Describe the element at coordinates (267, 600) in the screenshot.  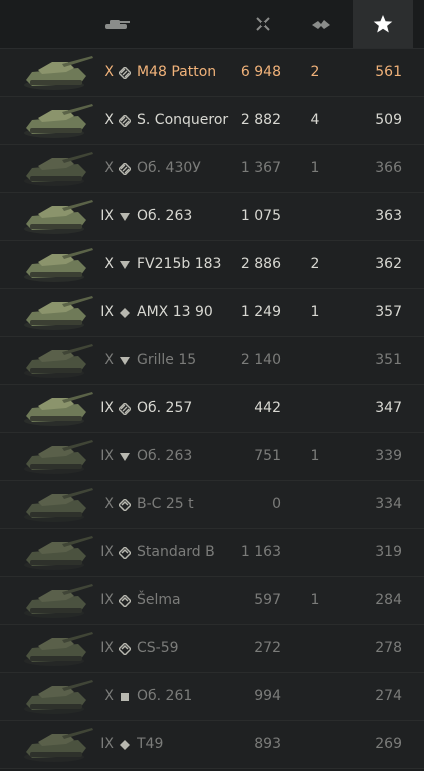
I see `battles-value: 597` at that location.